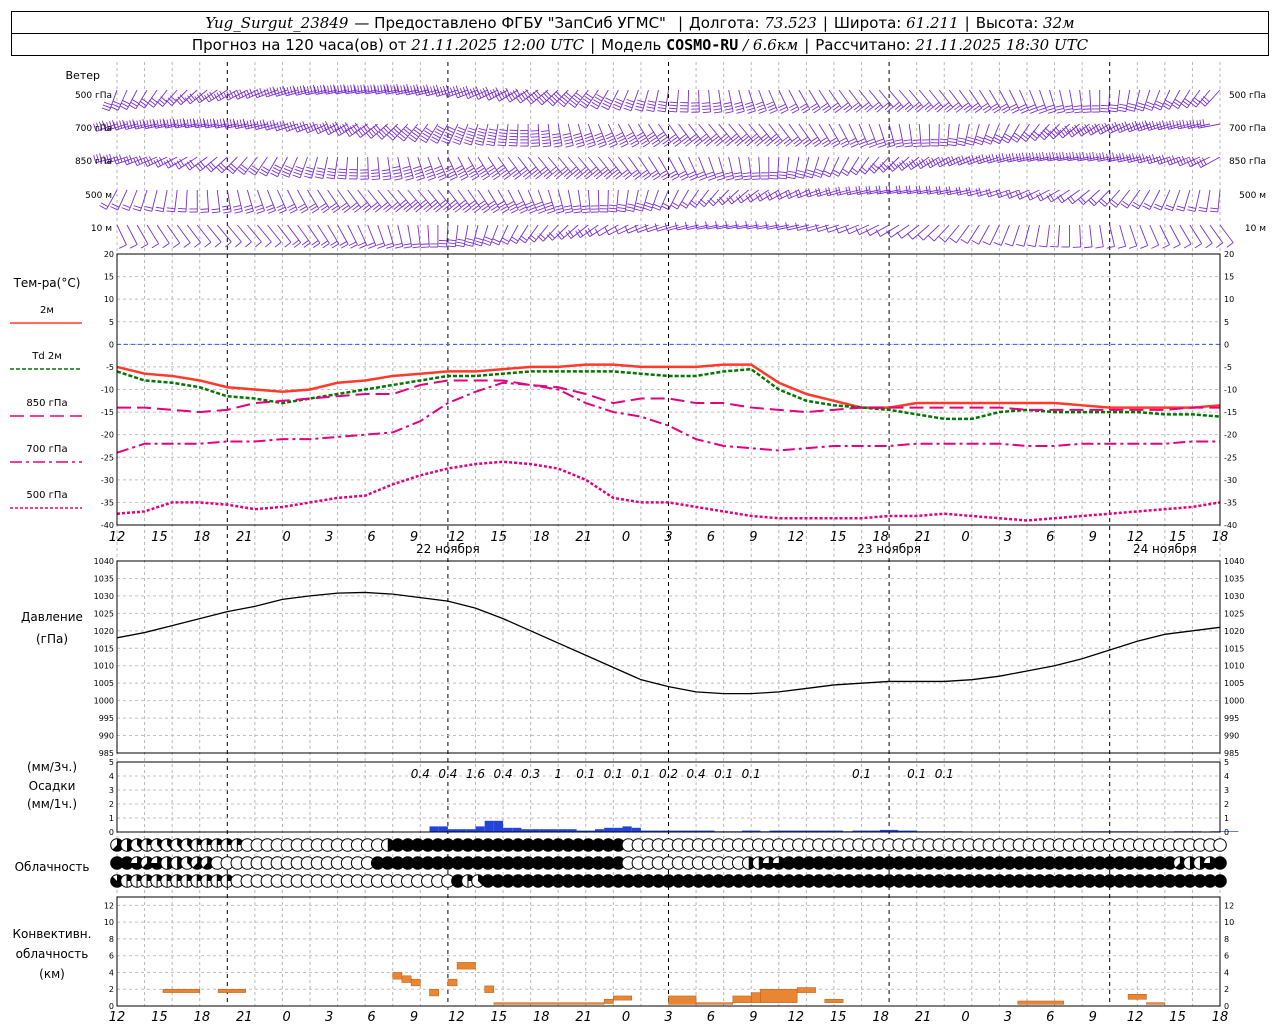  I want to click on y-tick-label: -5, so click(110, 367).